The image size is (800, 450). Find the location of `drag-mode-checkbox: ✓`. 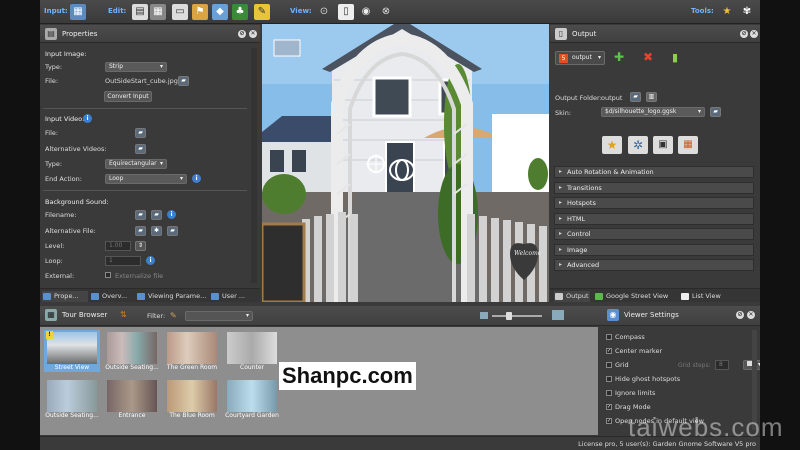

drag-mode-checkbox: ✓ is located at coordinates (609, 407).